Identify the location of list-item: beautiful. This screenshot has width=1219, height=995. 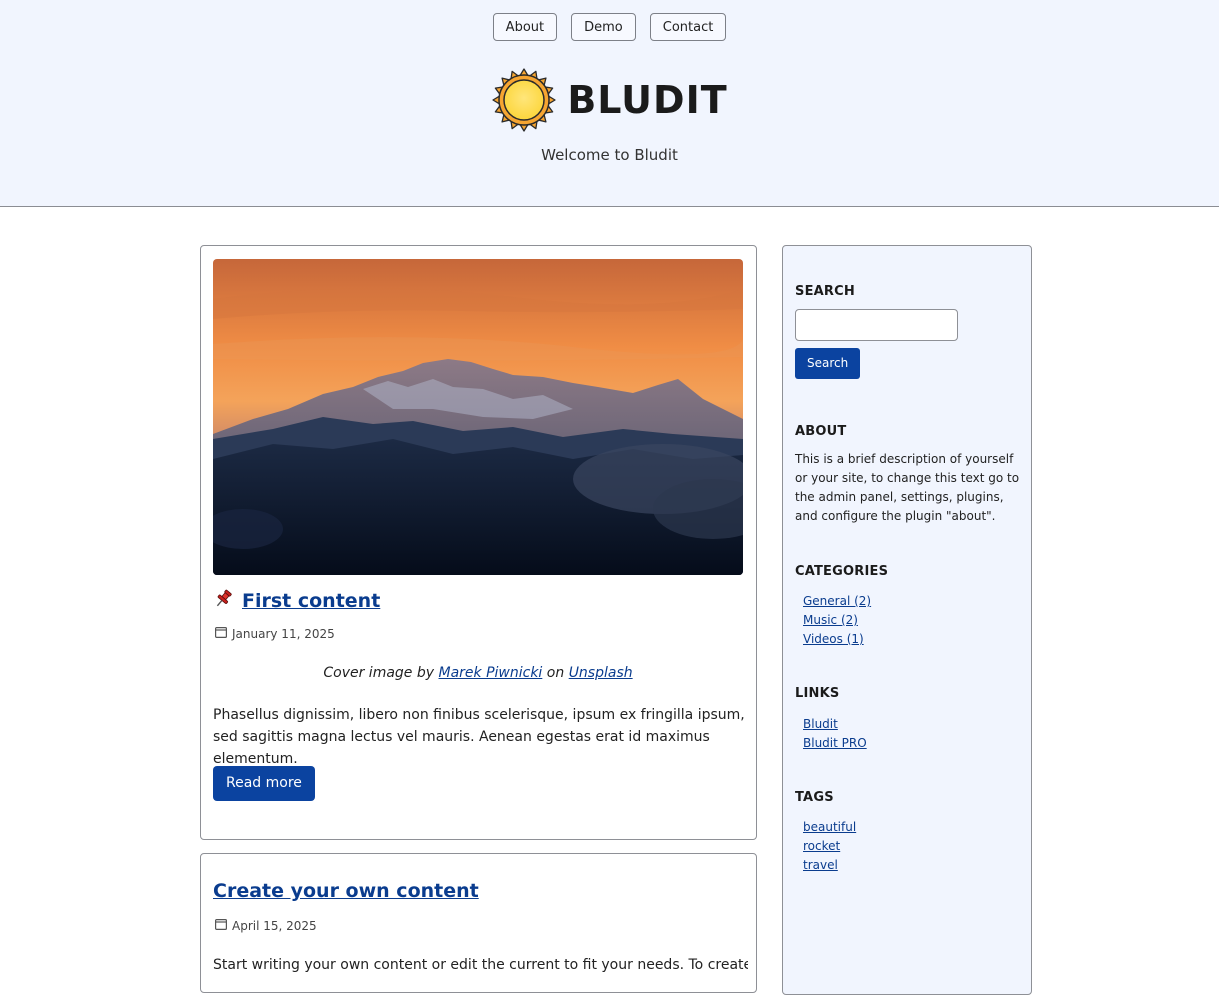
(829, 827).